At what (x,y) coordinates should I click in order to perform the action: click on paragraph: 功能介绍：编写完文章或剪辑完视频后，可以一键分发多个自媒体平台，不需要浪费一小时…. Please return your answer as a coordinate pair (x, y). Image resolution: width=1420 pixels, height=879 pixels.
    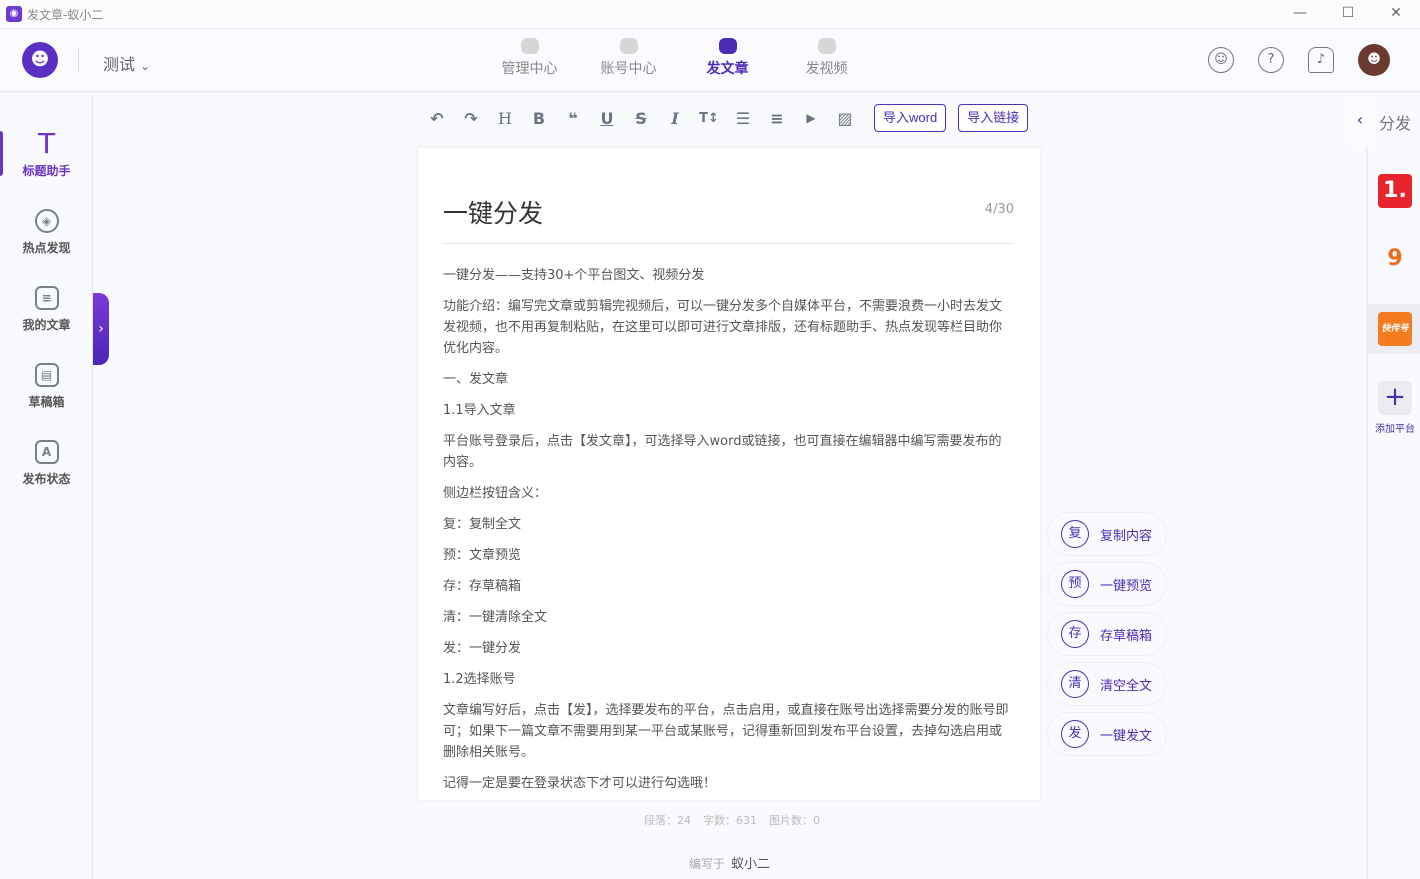
    Looking at the image, I should click on (723, 327).